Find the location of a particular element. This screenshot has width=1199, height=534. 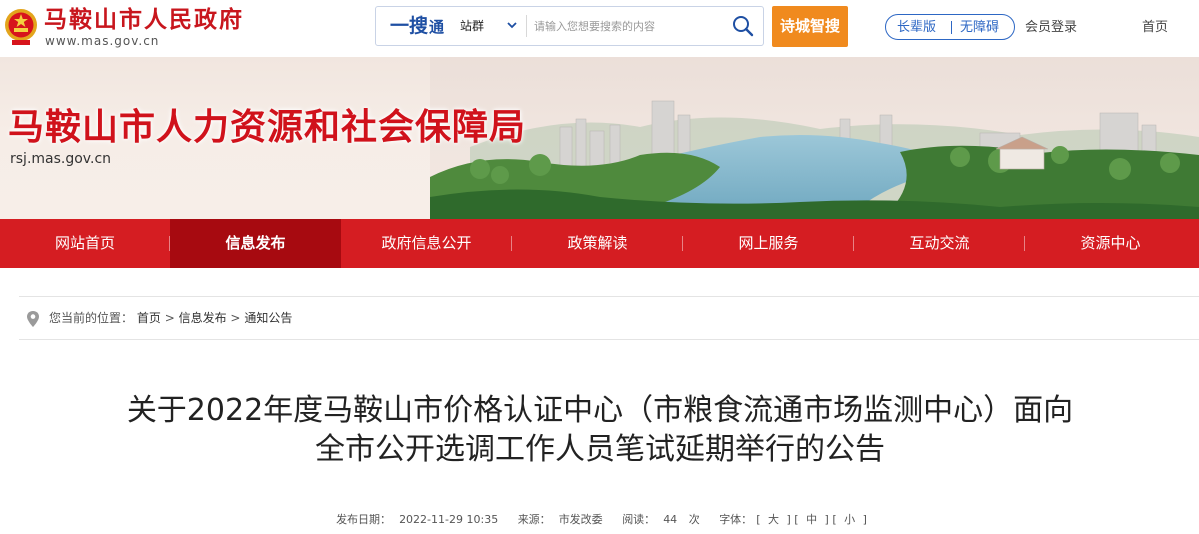

nav-label: 信息发布 is located at coordinates (255, 243).